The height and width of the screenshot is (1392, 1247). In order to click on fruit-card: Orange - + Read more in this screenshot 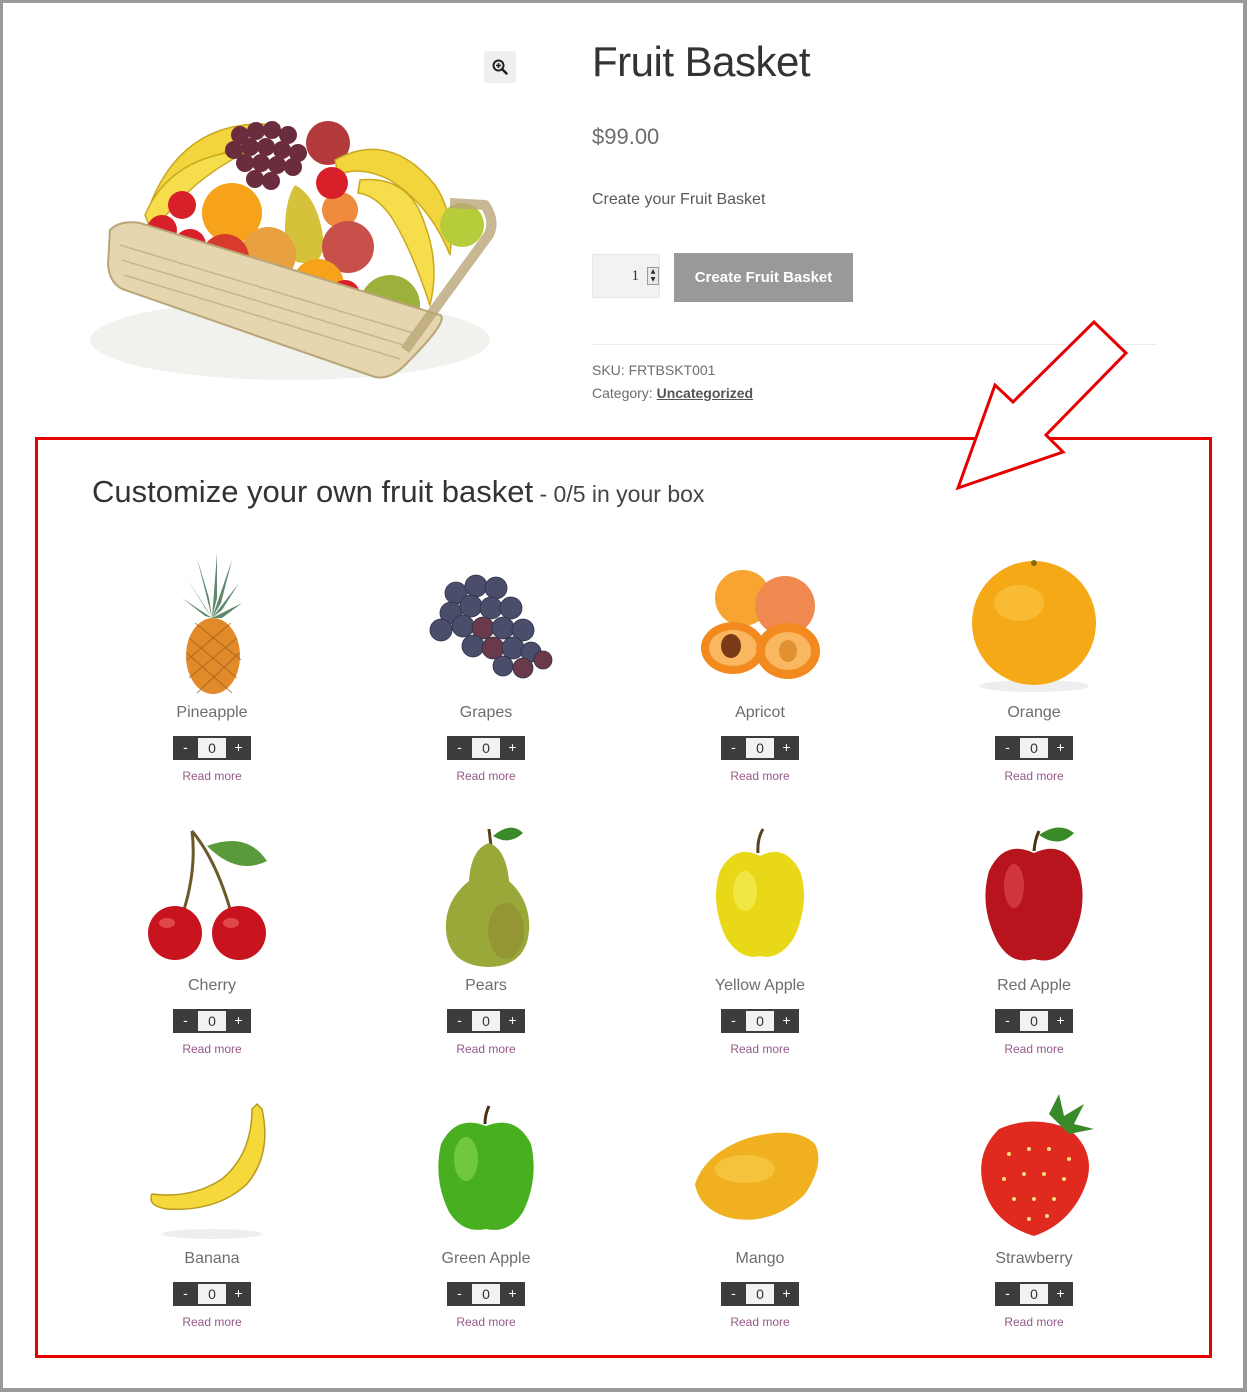, I will do `click(1034, 684)`.